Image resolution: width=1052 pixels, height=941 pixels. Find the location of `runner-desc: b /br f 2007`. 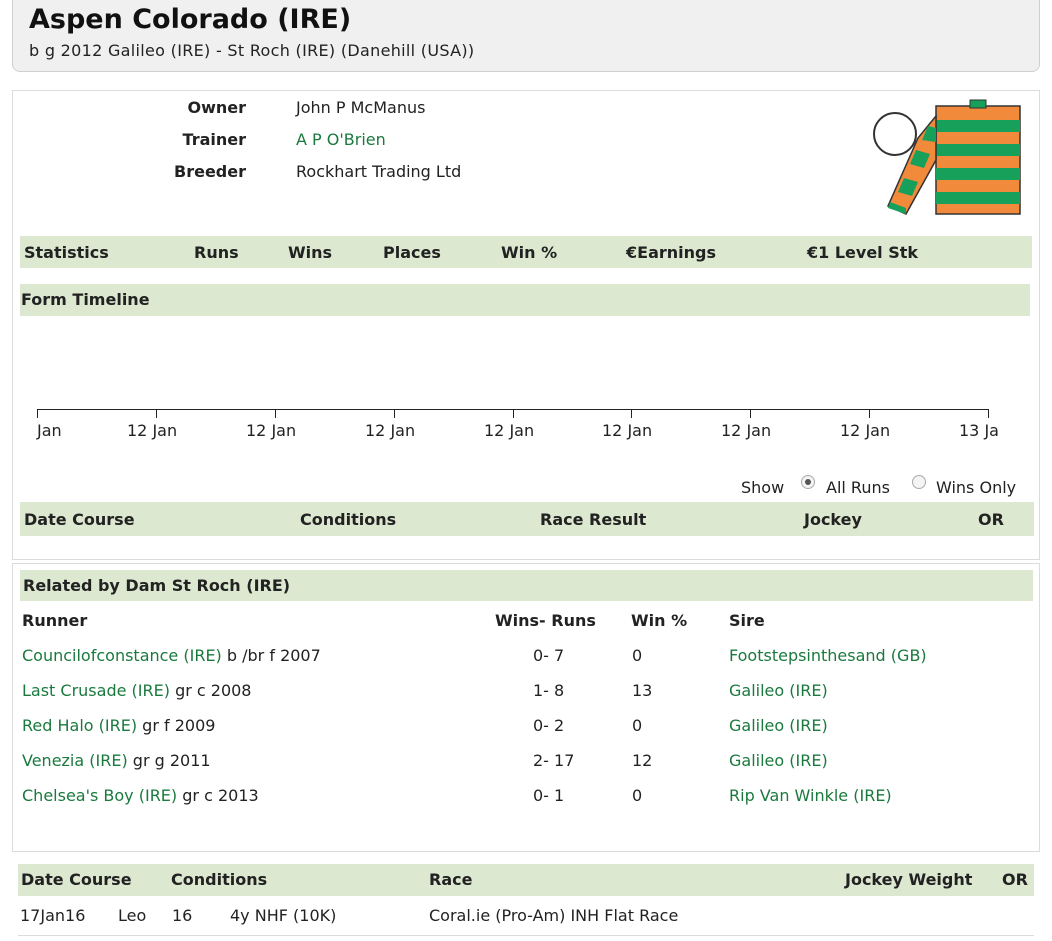

runner-desc: b /br f 2007 is located at coordinates (273, 655).